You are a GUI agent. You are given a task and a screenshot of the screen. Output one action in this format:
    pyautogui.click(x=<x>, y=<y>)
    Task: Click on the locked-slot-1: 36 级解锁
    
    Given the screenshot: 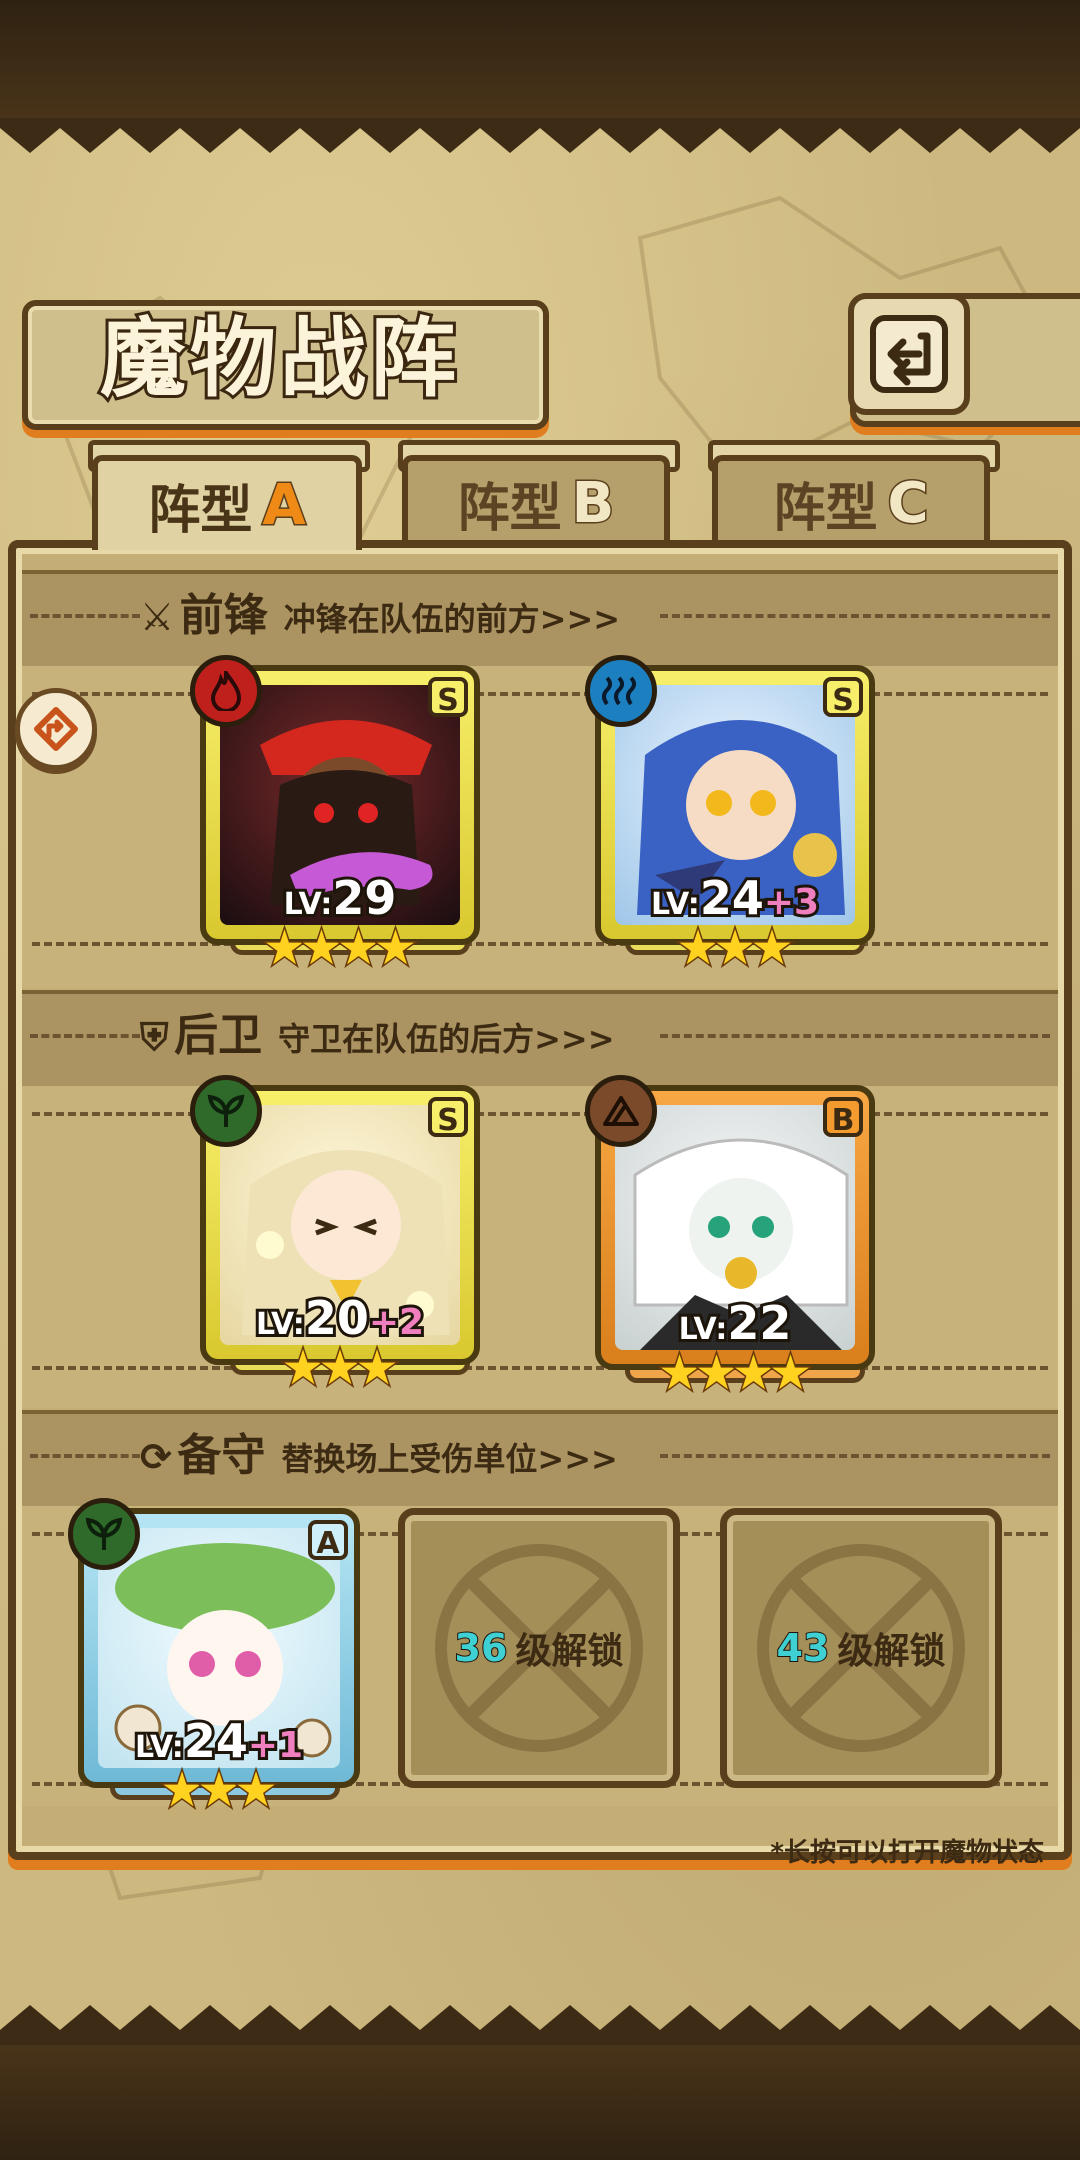 What is the action you would take?
    pyautogui.click(x=539, y=1648)
    